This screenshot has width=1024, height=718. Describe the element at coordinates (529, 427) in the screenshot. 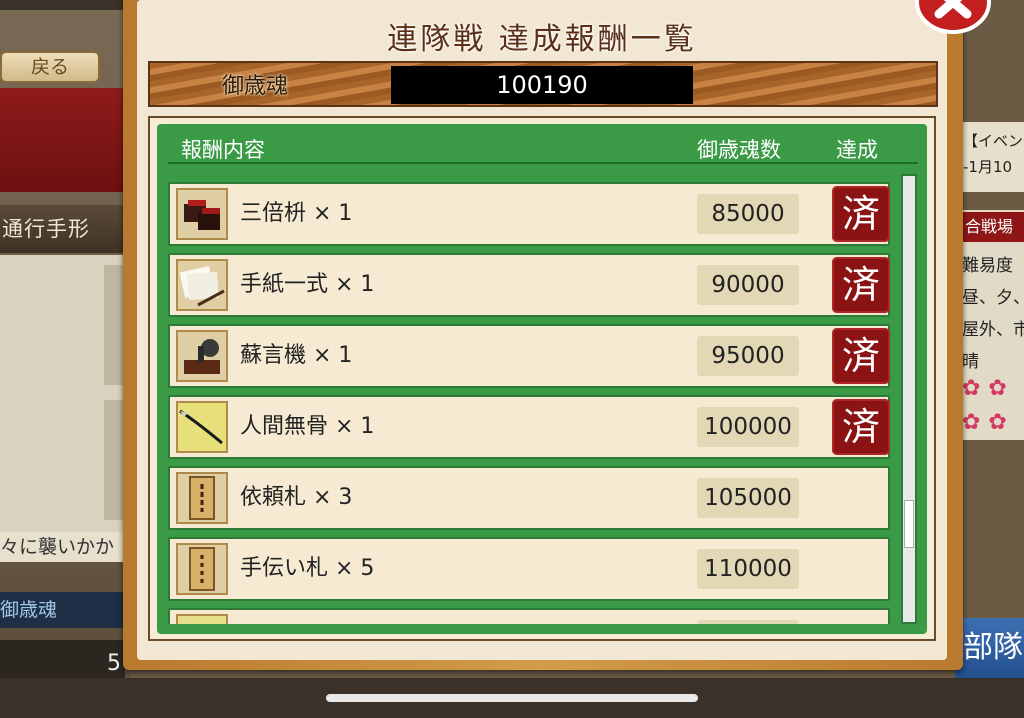

I see `reward-row: 人間無骨 × 1 100000 済` at that location.